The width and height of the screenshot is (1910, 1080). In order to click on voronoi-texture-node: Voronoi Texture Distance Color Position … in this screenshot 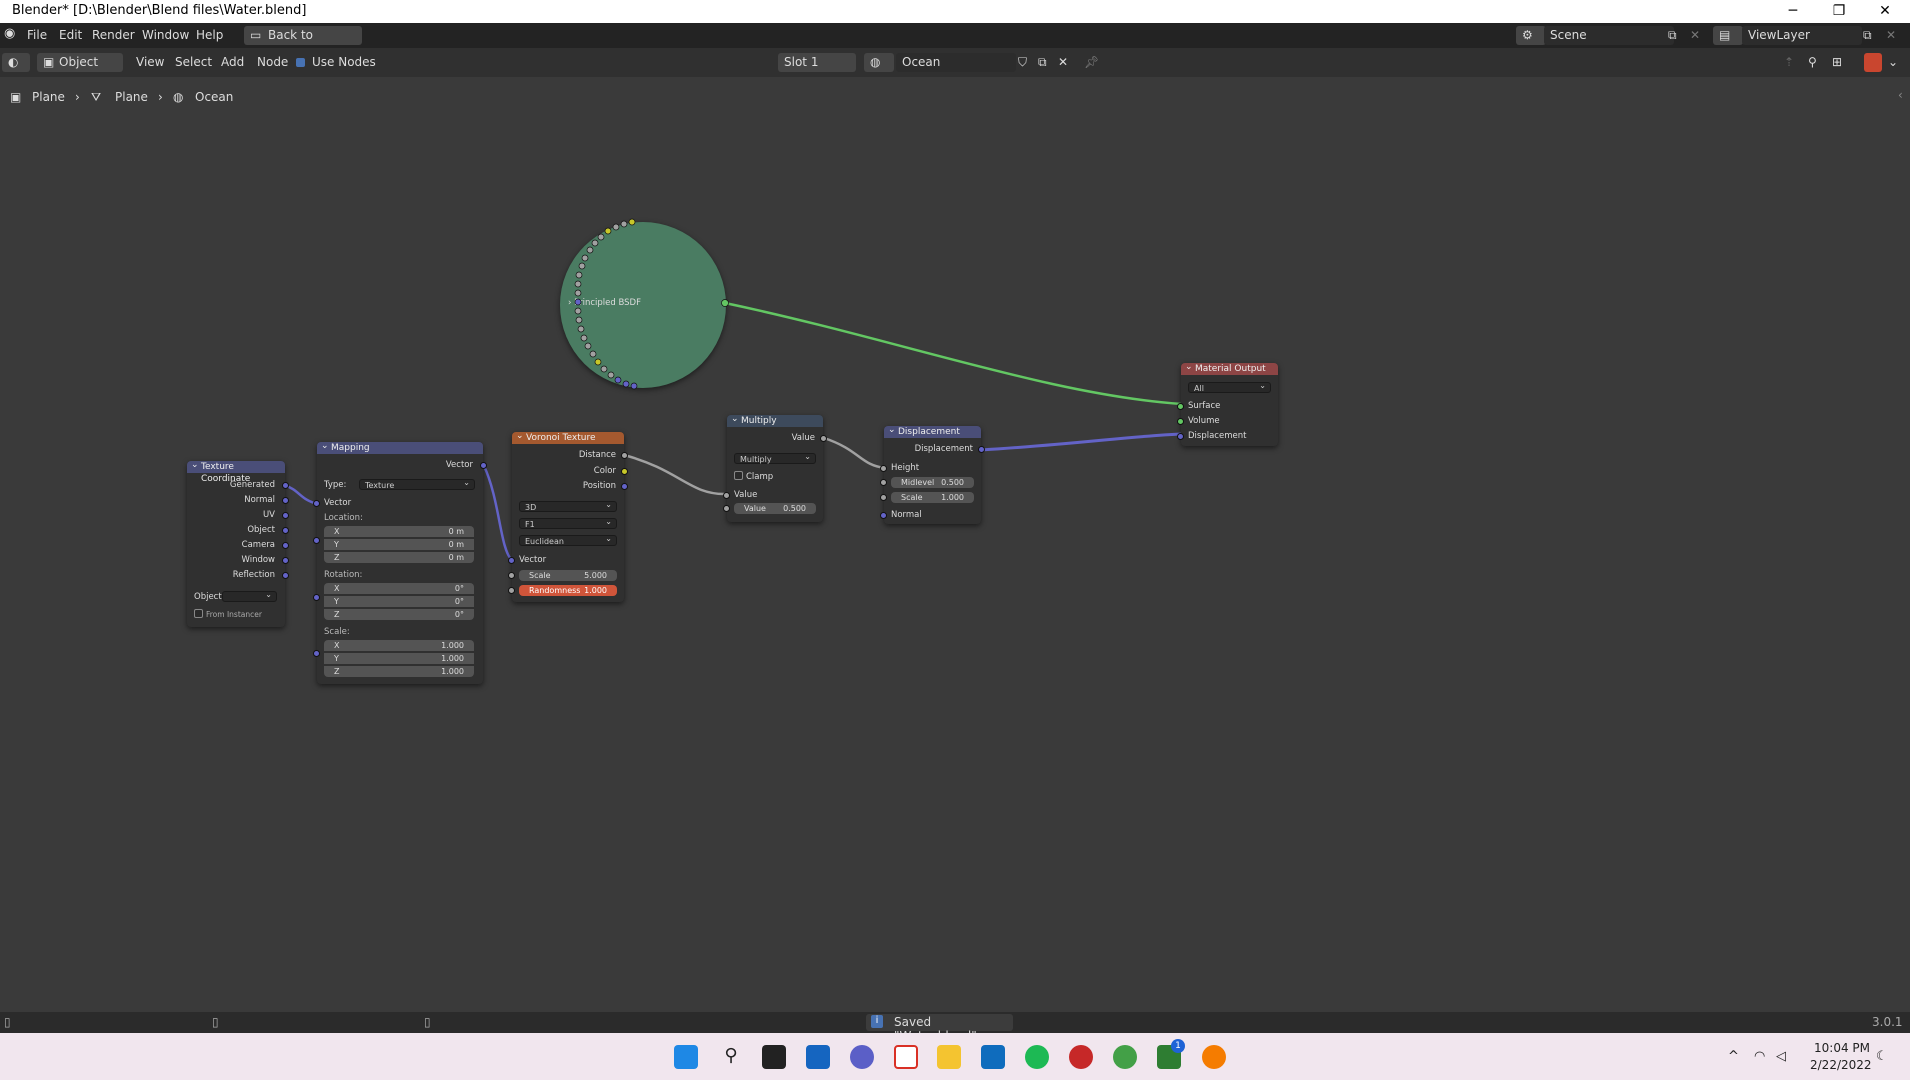, I will do `click(568, 516)`.